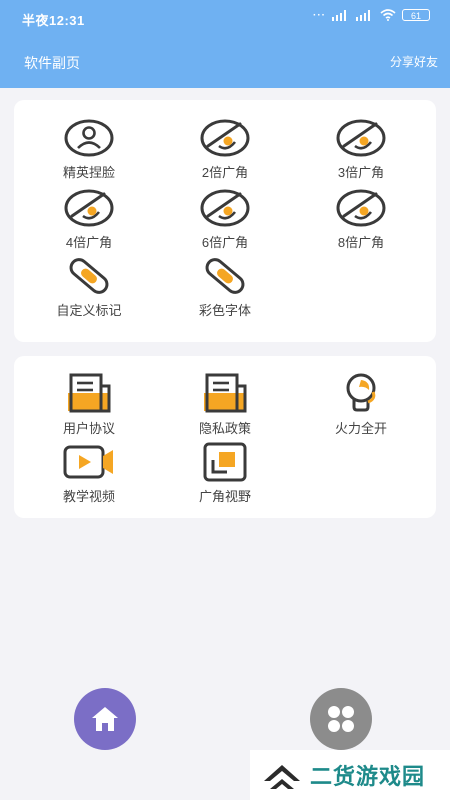 The width and height of the screenshot is (450, 800). I want to click on app-header: 半夜12:31 ··· 61 软件副页 分享好友, so click(225, 44).